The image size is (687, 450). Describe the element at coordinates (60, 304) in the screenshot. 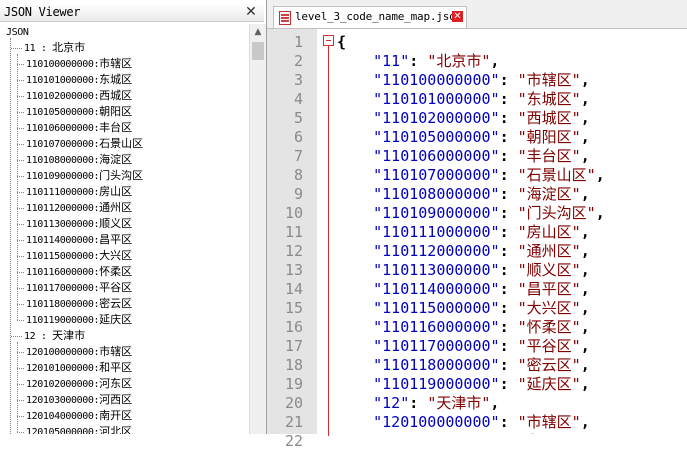

I see `tree-node-code: 110118000000` at that location.